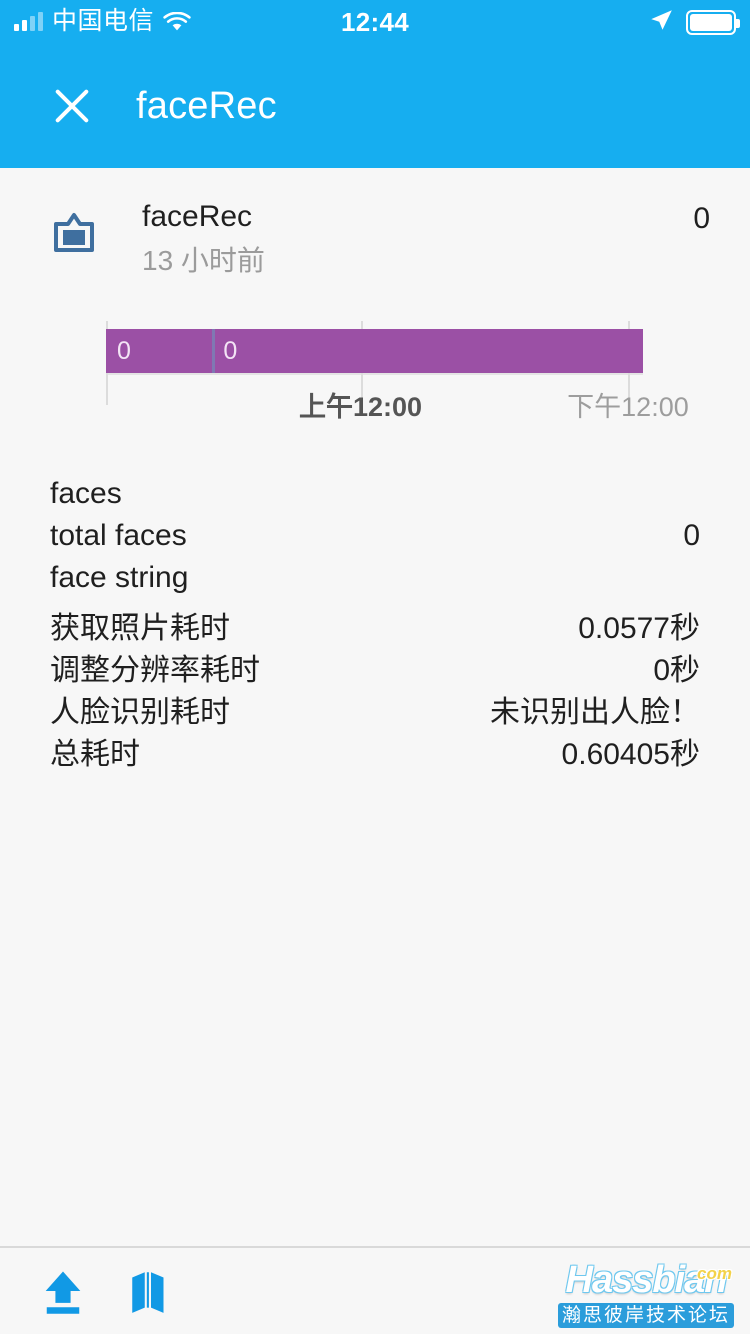 The width and height of the screenshot is (750, 1334). What do you see at coordinates (140, 629) in the screenshot?
I see `detail-key: 获取照片耗时` at bounding box center [140, 629].